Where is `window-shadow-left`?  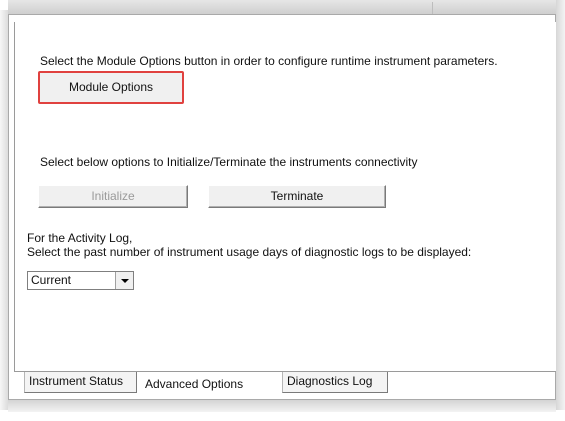
window-shadow-left is located at coordinates (4, 210).